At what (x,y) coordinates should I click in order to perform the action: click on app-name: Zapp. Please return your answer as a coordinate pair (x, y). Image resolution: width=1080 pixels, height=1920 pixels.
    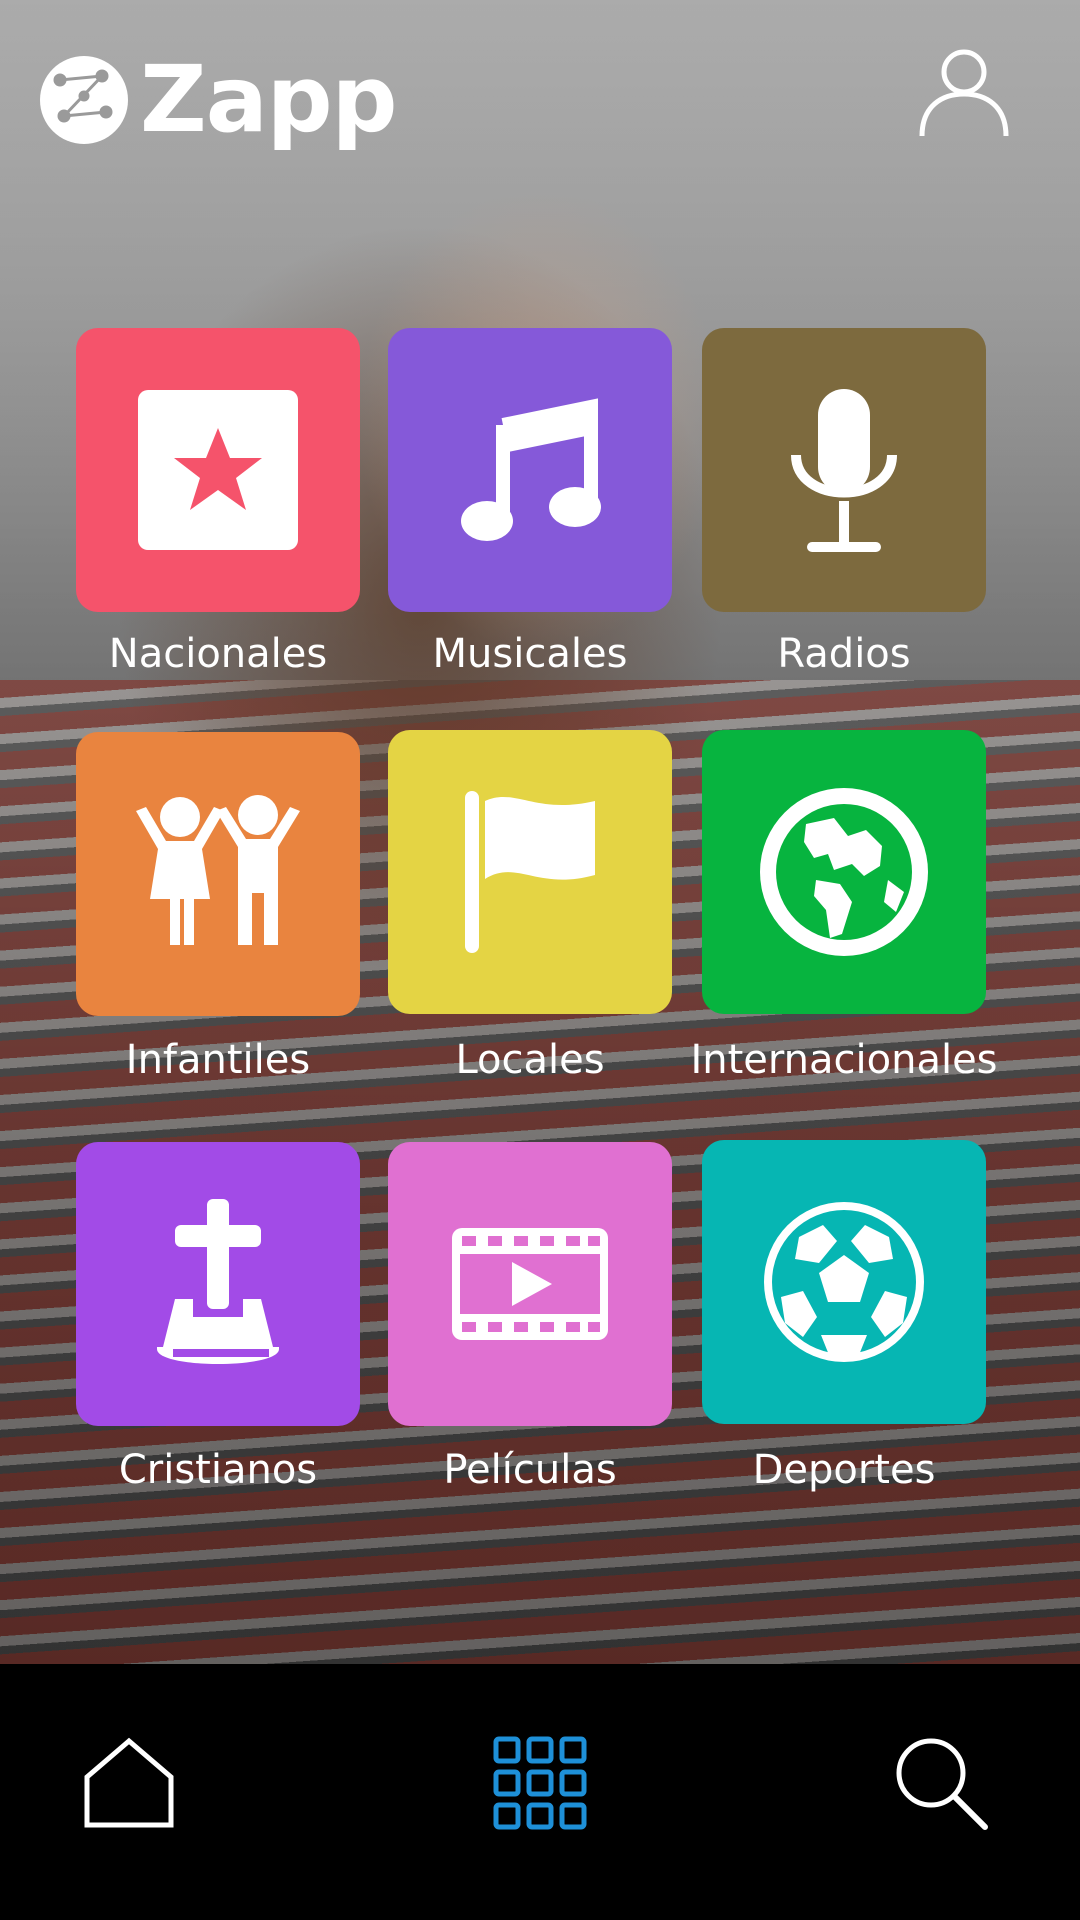
    Looking at the image, I should click on (269, 99).